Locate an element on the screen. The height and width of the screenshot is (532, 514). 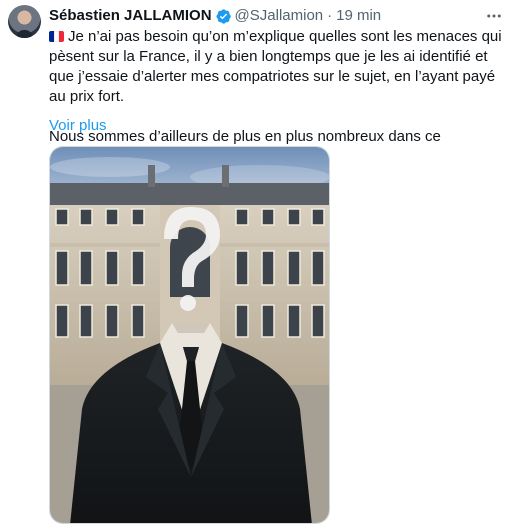
verified-badge-icon is located at coordinates (223, 16).